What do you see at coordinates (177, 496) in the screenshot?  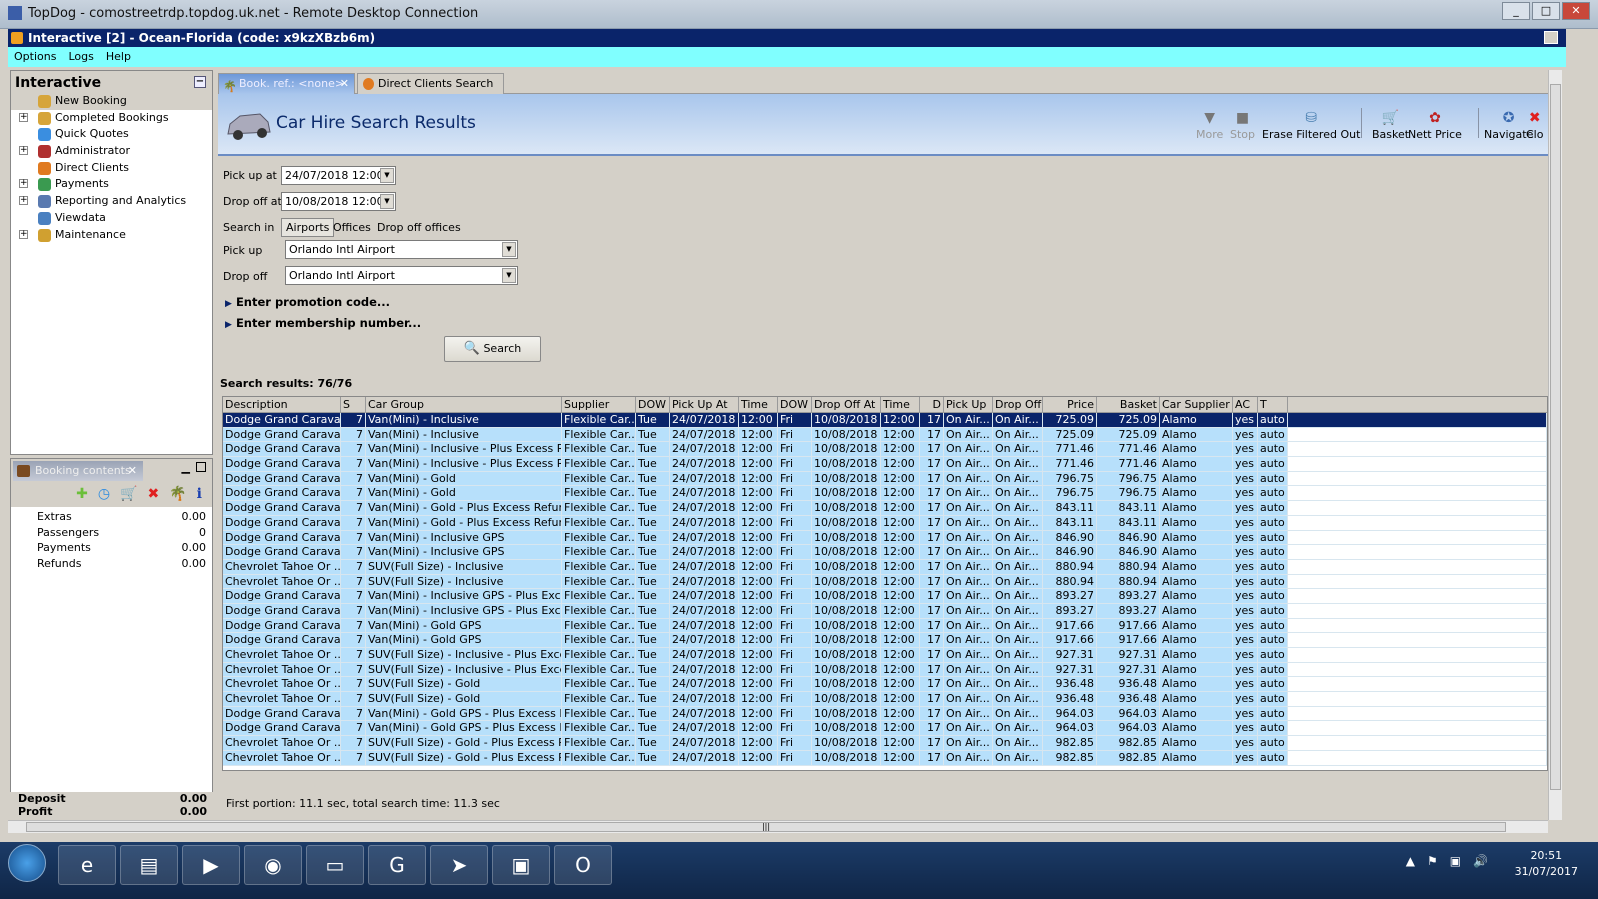 I see `palm-tree-icon: 🌴` at bounding box center [177, 496].